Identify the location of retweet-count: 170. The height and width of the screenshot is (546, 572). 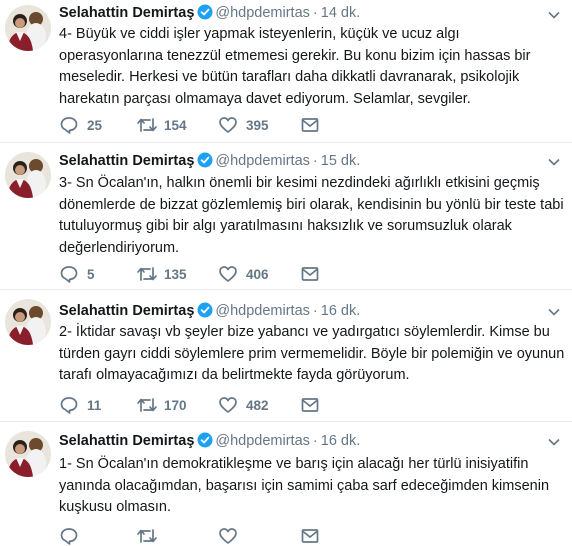
(175, 405).